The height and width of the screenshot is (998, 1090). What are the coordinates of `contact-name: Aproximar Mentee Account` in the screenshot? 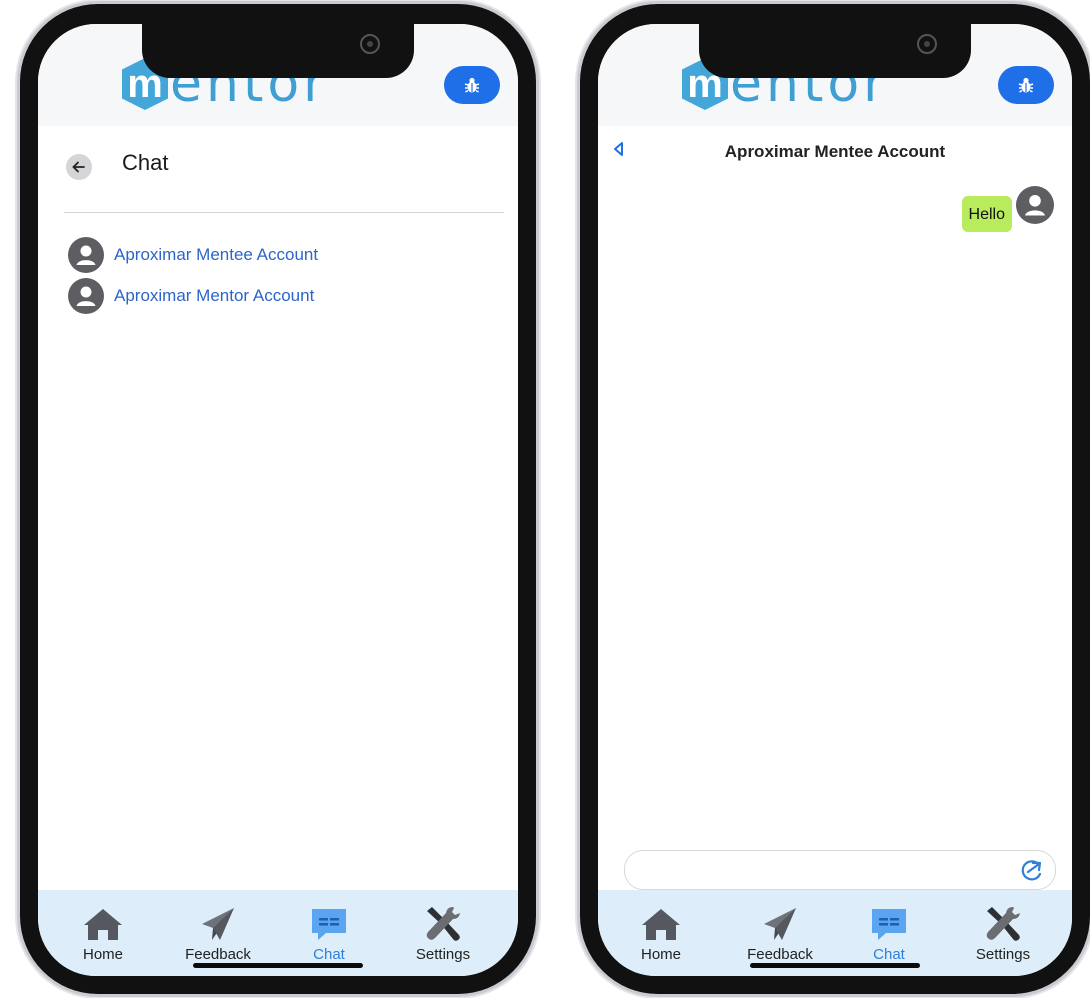 It's located at (216, 255).